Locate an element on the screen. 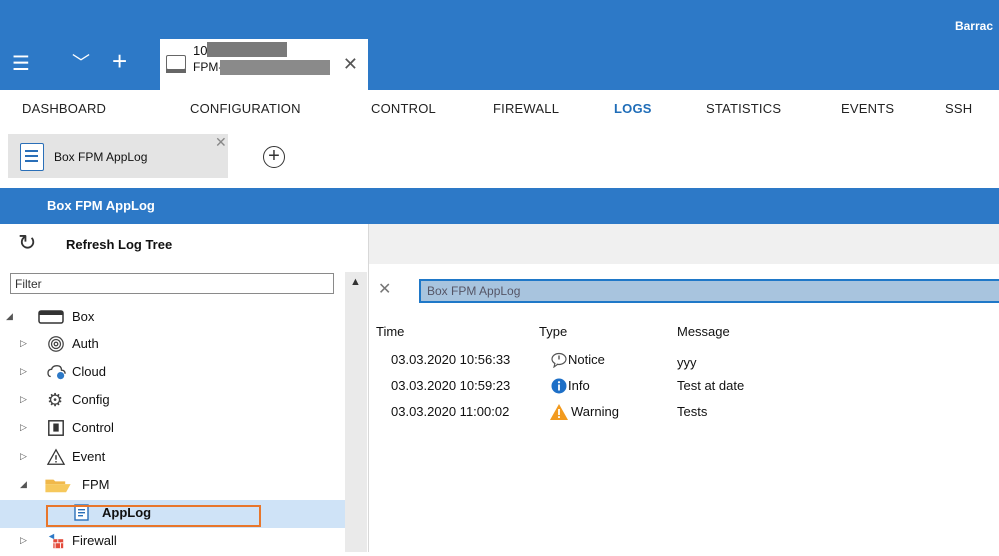 This screenshot has width=999, height=556. server-icon is located at coordinates (51, 317).